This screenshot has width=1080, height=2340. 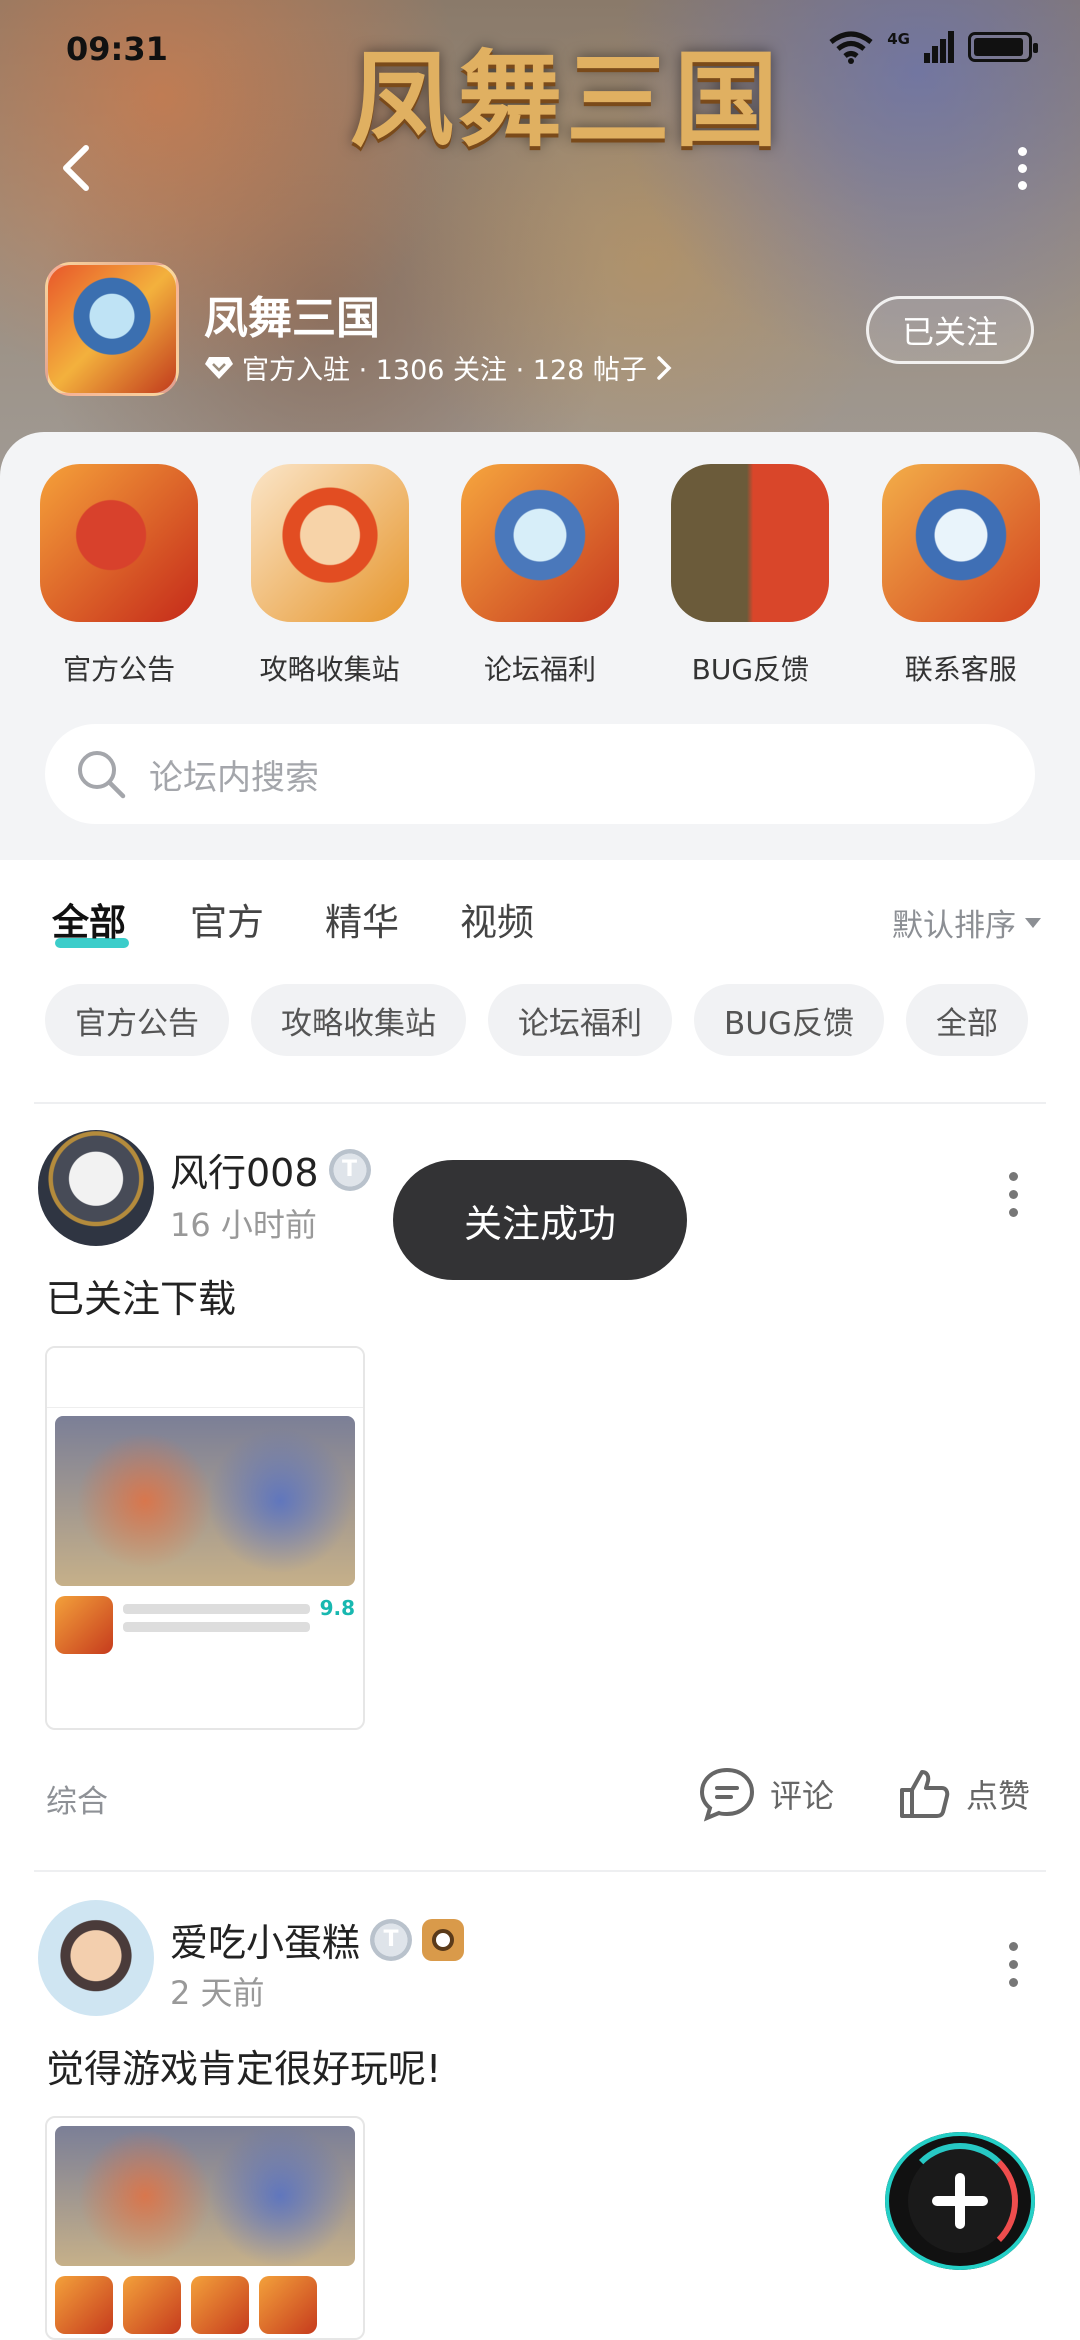 I want to click on shortcut-official-notice: 官方公告, so click(x=119, y=576).